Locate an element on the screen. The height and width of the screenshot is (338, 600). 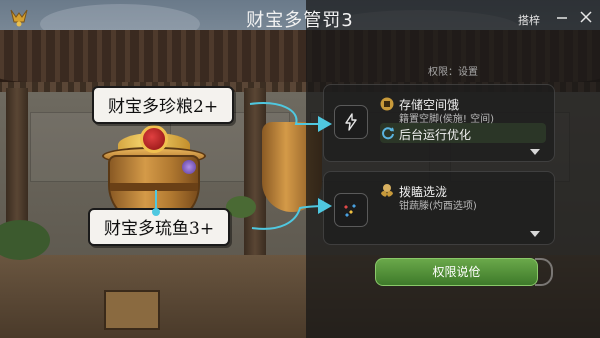
top-menu-link: 搭梓 is located at coordinates (529, 20).